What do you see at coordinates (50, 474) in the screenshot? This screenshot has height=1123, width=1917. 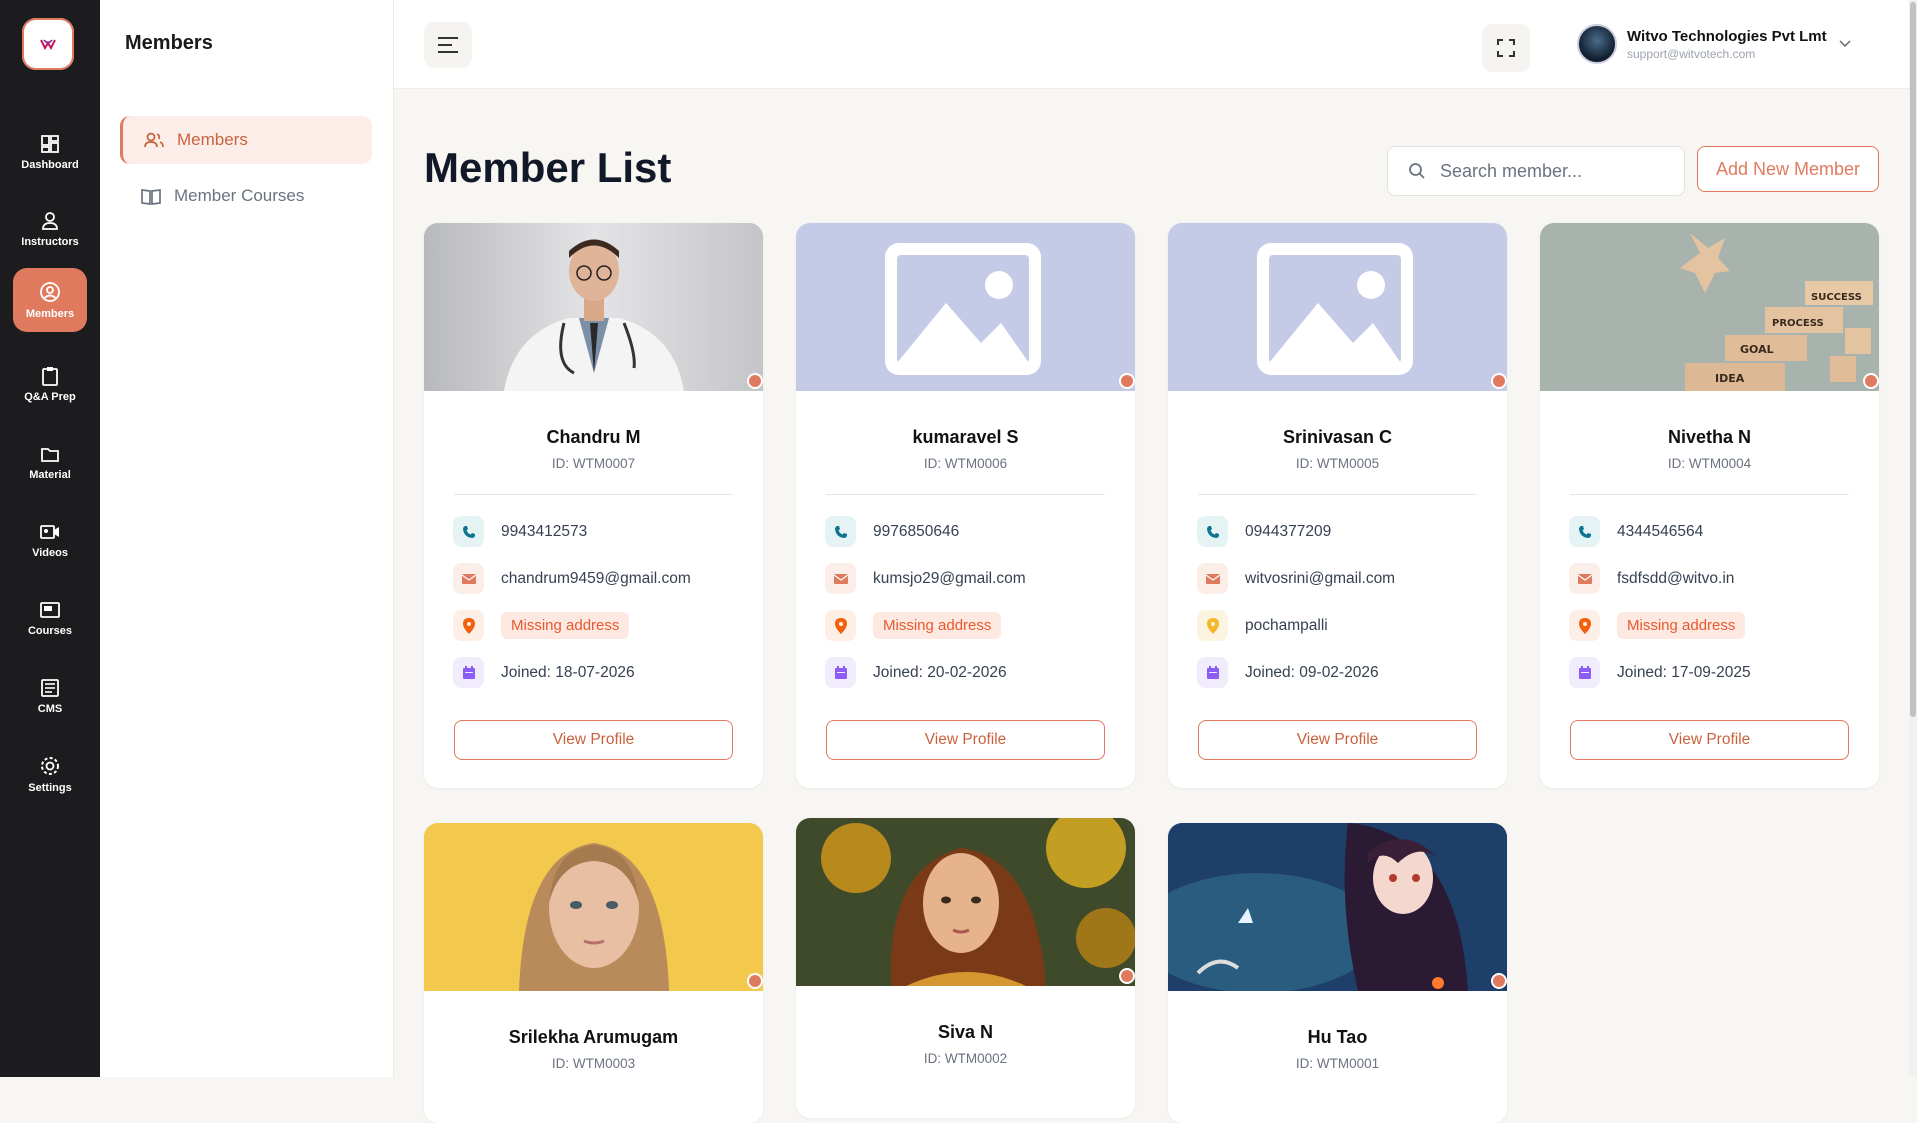 I see `rail-label: Material` at bounding box center [50, 474].